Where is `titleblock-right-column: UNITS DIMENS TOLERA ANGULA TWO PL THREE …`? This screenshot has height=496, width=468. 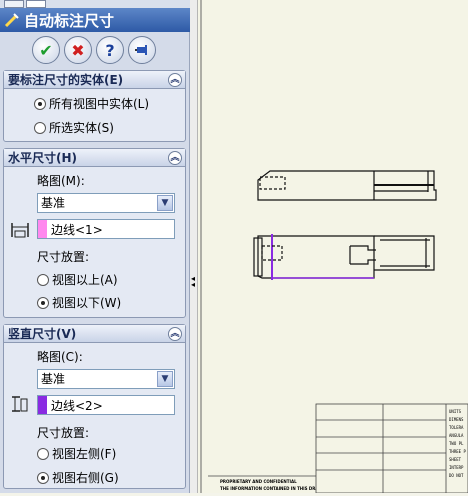 titleblock-right-column: UNITS DIMENS TOLERA ANGULA TWO PL THREE … is located at coordinates (458, 444).